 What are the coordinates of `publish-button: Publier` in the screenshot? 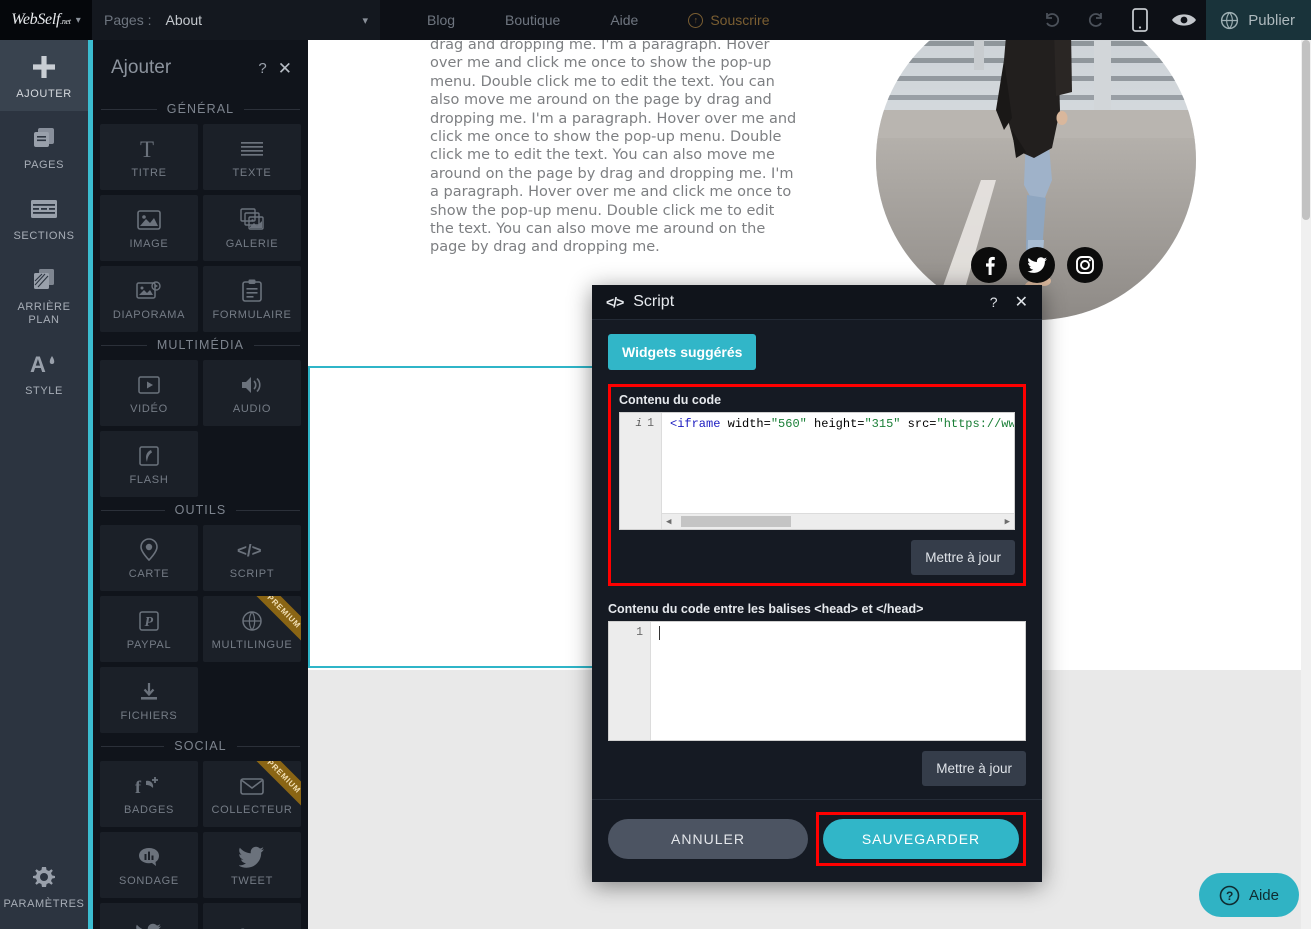 It's located at (1258, 20).